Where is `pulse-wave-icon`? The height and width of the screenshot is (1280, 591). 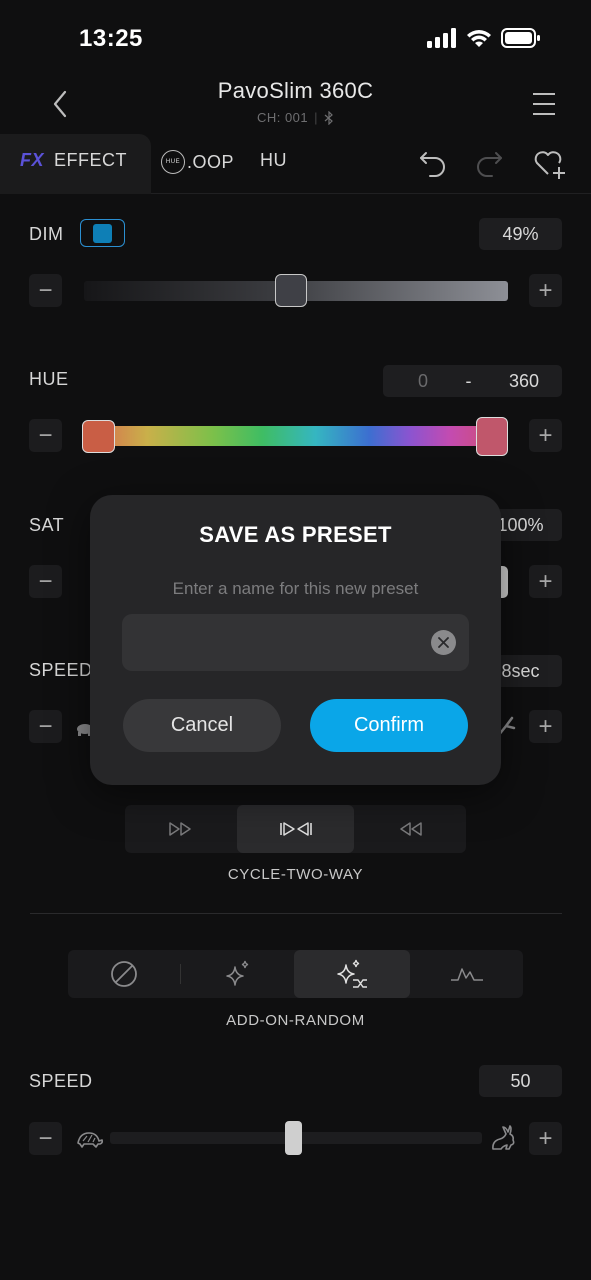 pulse-wave-icon is located at coordinates (466, 974).